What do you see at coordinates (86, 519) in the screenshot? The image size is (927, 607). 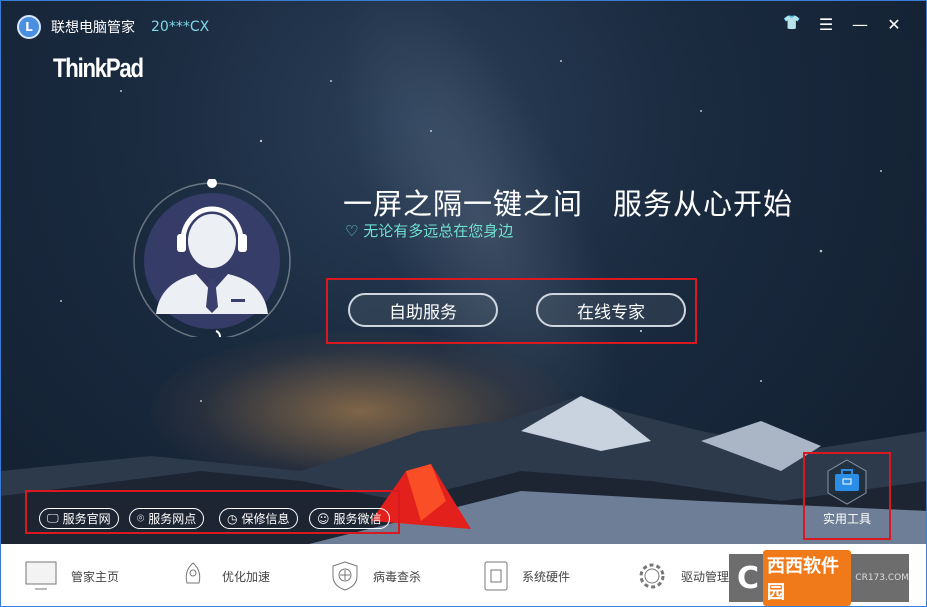 I see `link-label: 服务官网` at bounding box center [86, 519].